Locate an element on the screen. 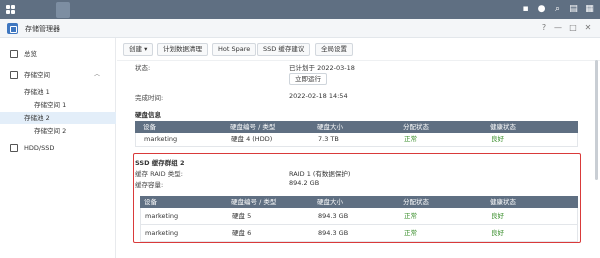 The height and width of the screenshot is (258, 600). completed-label: 完成时间: is located at coordinates (149, 98).